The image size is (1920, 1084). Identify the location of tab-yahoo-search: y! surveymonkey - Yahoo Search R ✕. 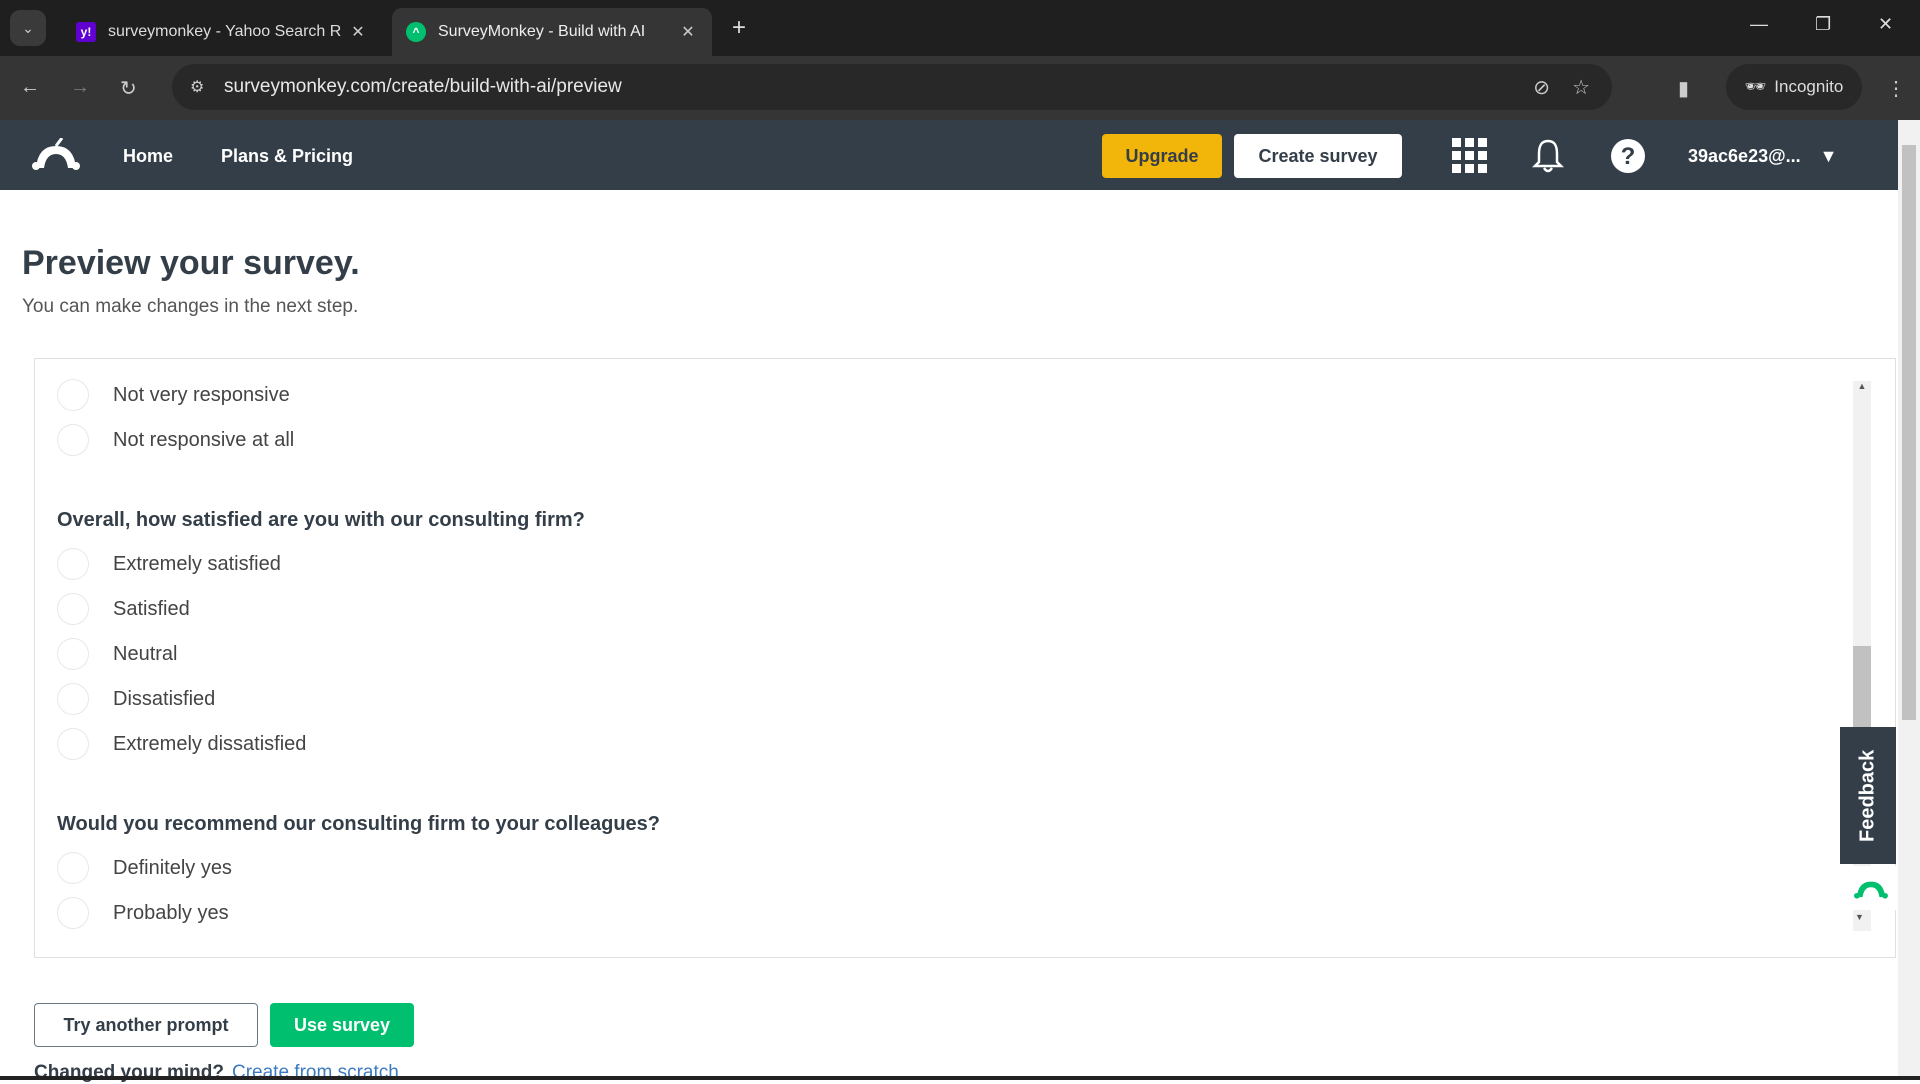
(222, 32).